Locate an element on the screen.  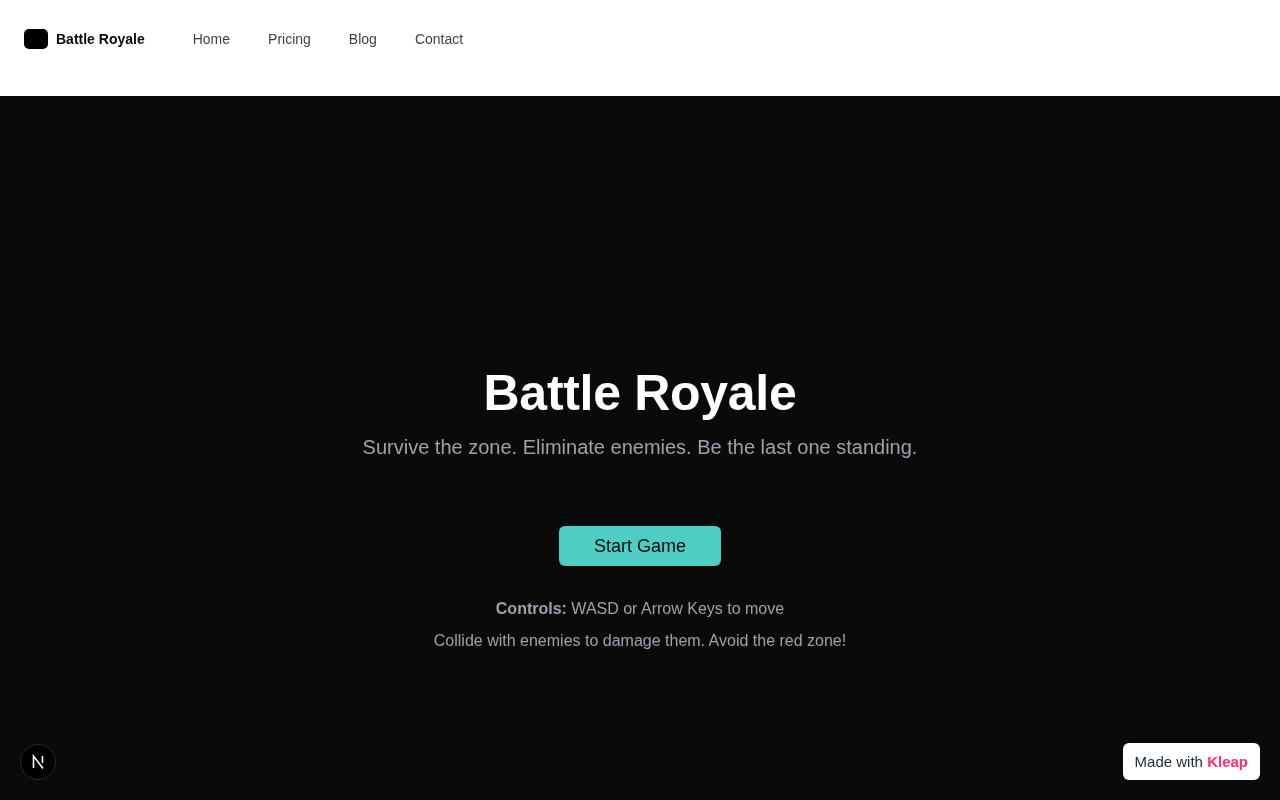
hero-subtitle: Survive the zone. Eliminate enemies. Be the last one standing. is located at coordinates (640, 447).